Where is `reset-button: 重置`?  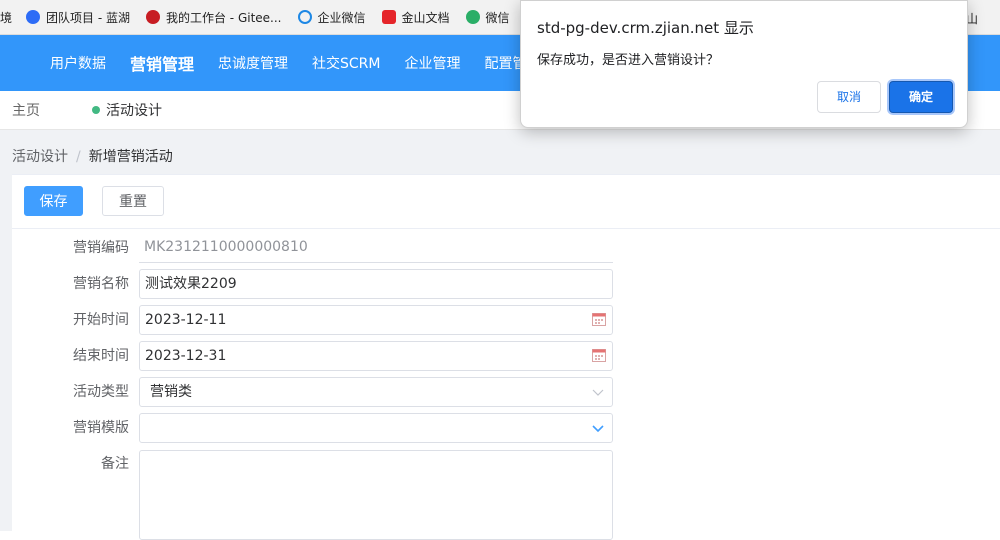 reset-button: 重置 is located at coordinates (133, 201).